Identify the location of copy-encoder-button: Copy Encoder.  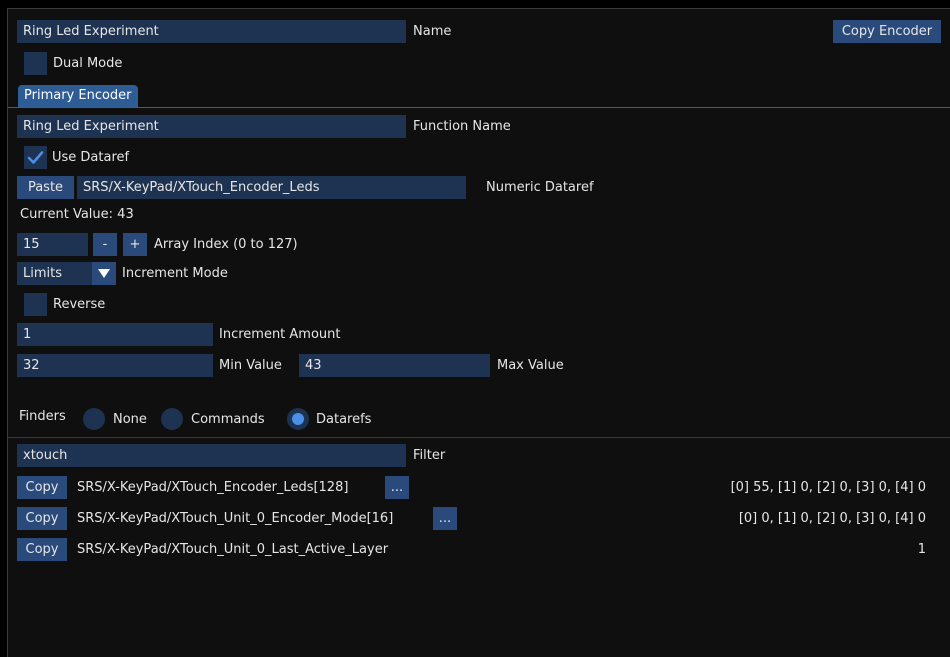
(887, 31).